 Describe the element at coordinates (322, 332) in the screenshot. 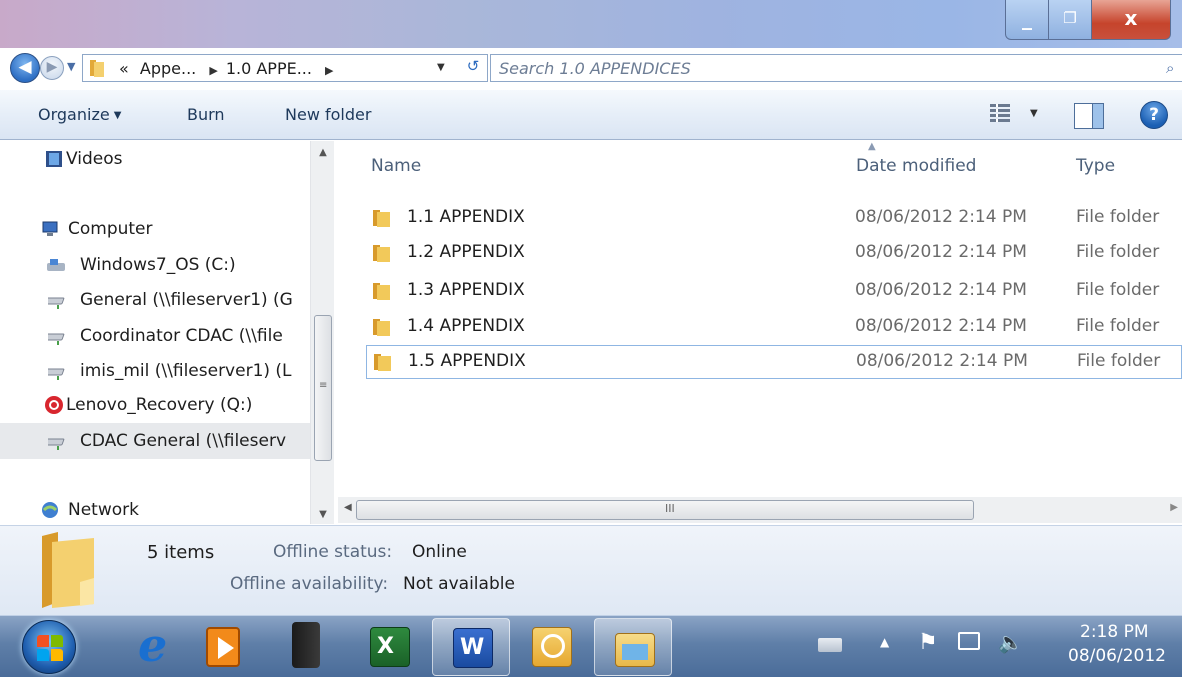

I see `nav-scrollbar: ▲ ≡ ▼` at that location.